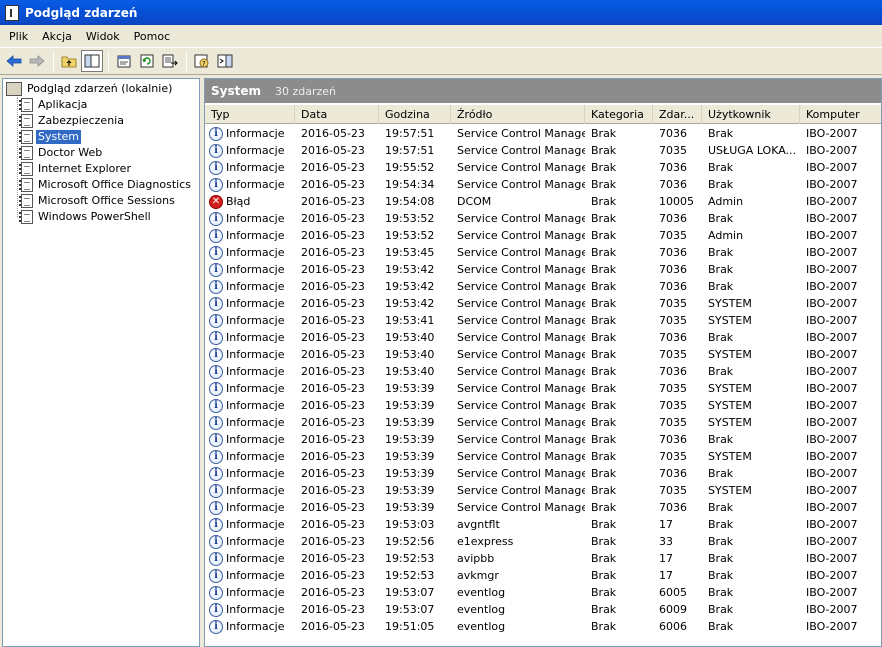 The width and height of the screenshot is (882, 647). What do you see at coordinates (50, 137) in the screenshot?
I see `tree-item-system: System` at bounding box center [50, 137].